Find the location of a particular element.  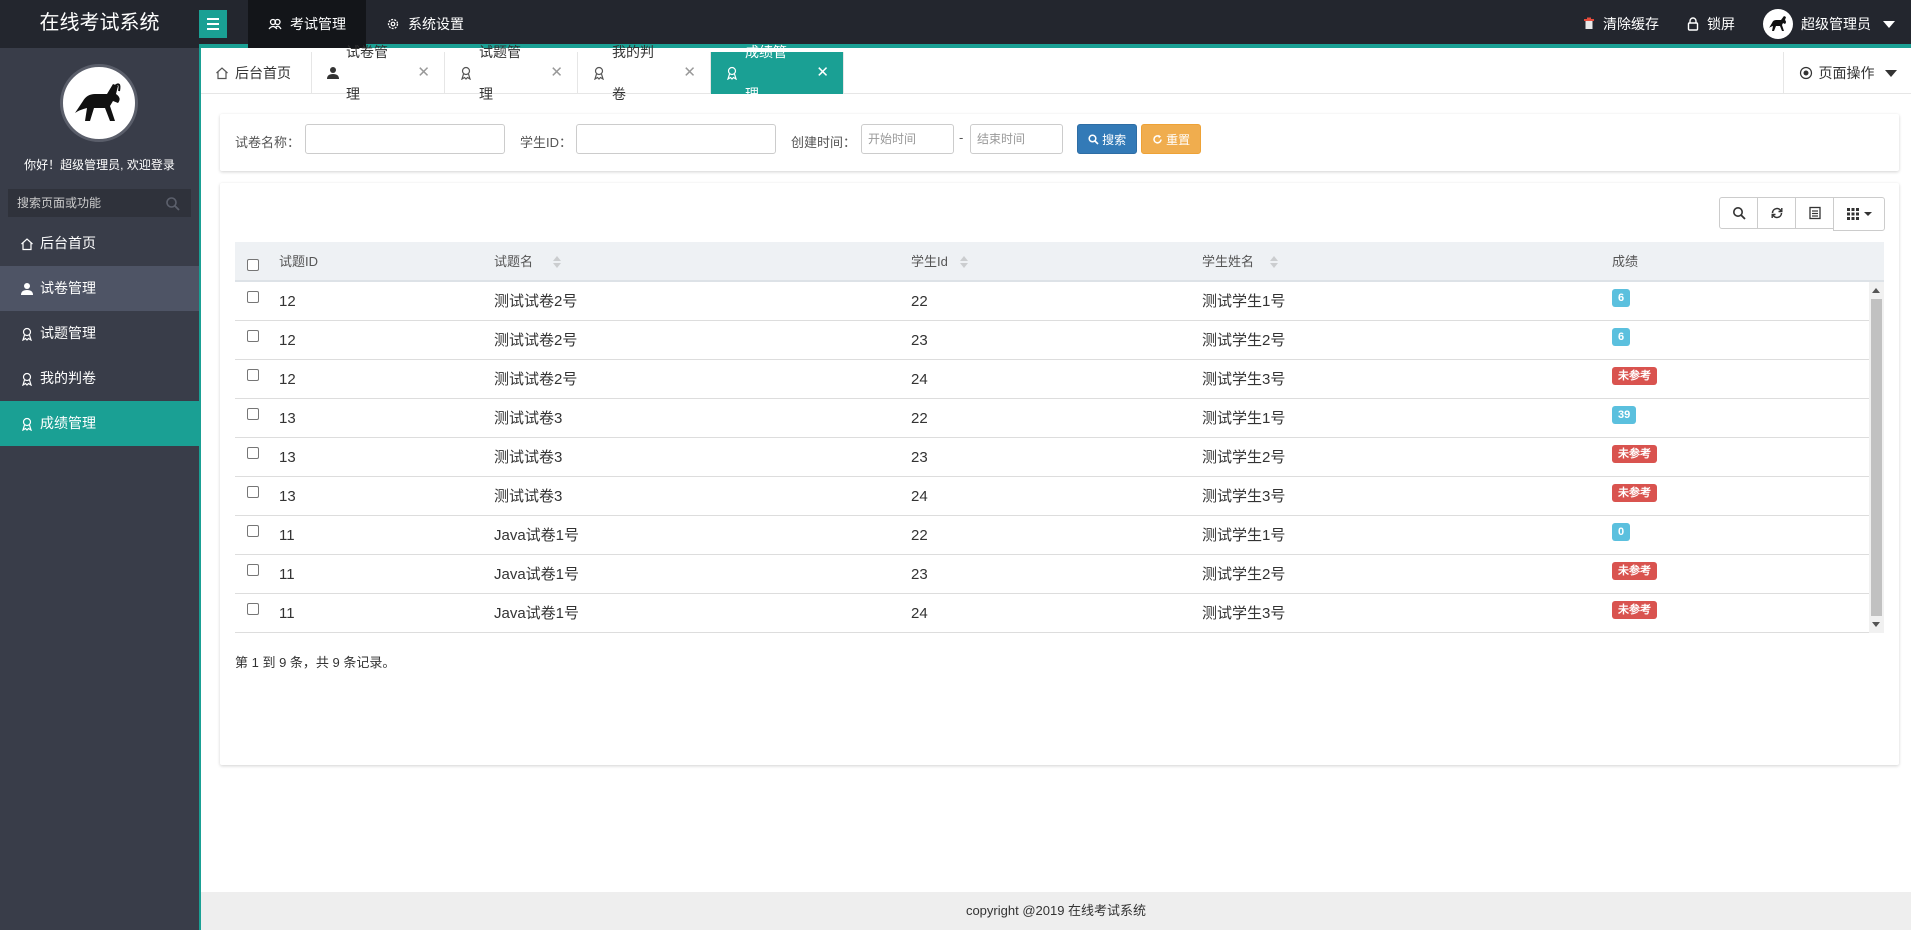

topnav-label: 考试管理 is located at coordinates (318, 24).